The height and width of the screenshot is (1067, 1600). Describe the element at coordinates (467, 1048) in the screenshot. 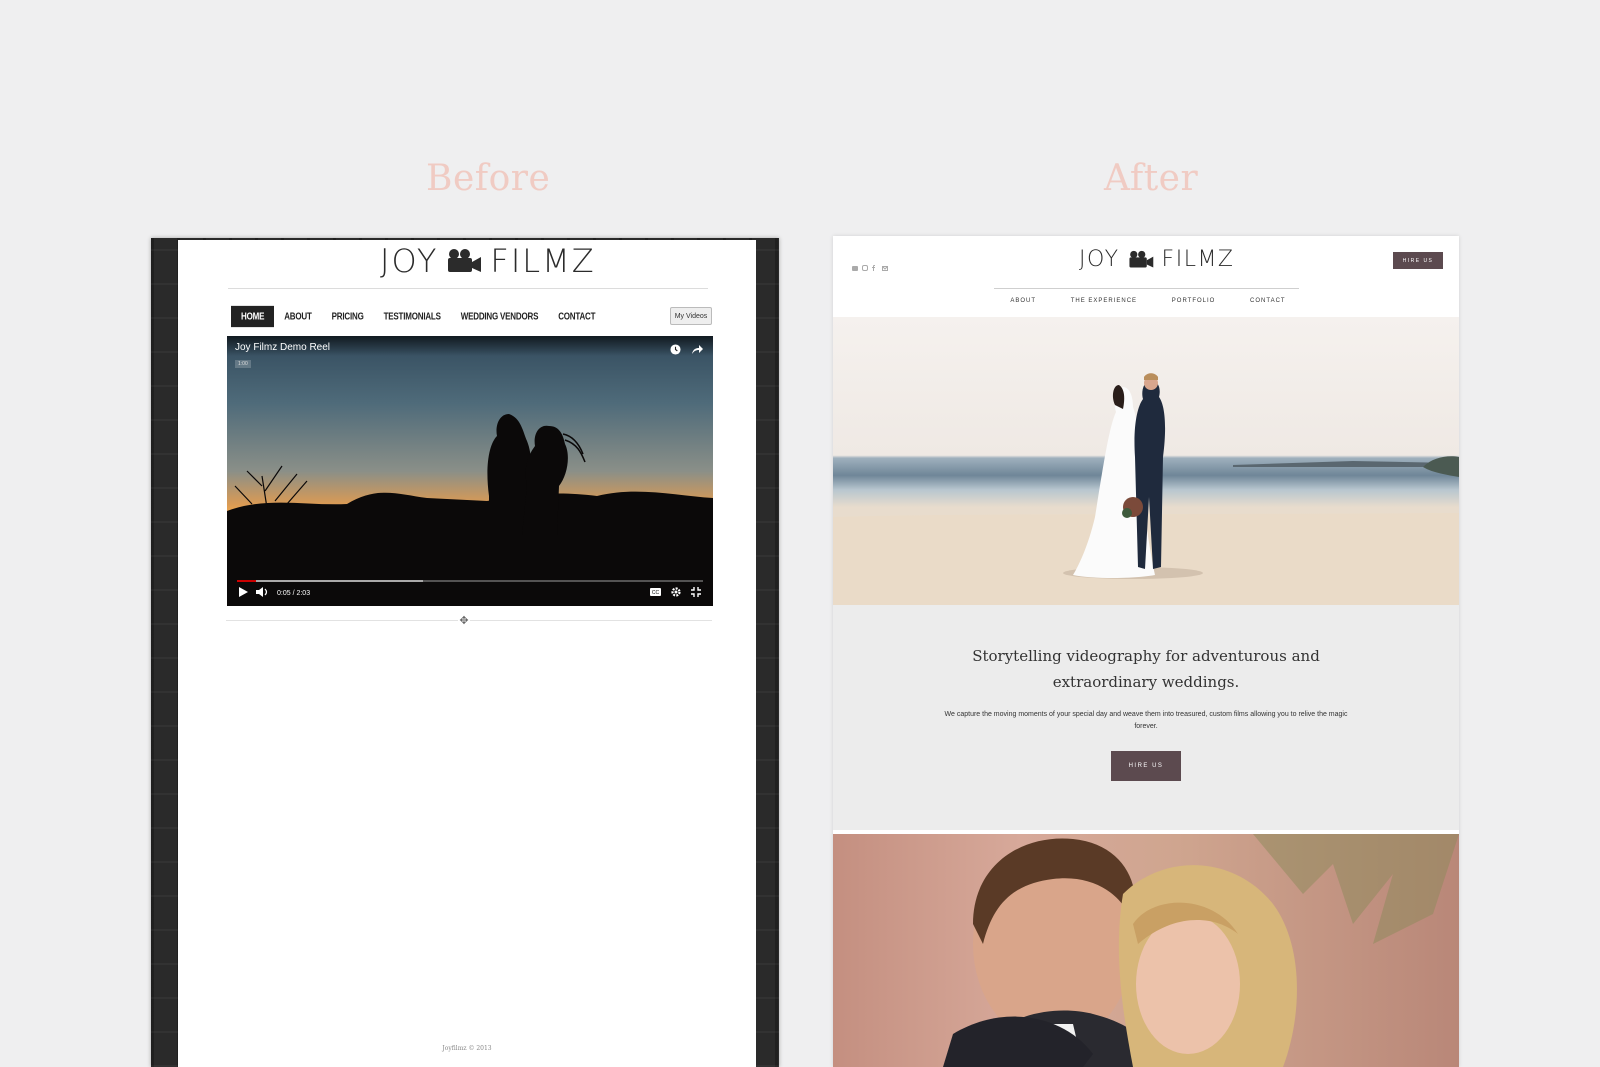

I see `before-footer: Joyfilmz © 2013` at that location.